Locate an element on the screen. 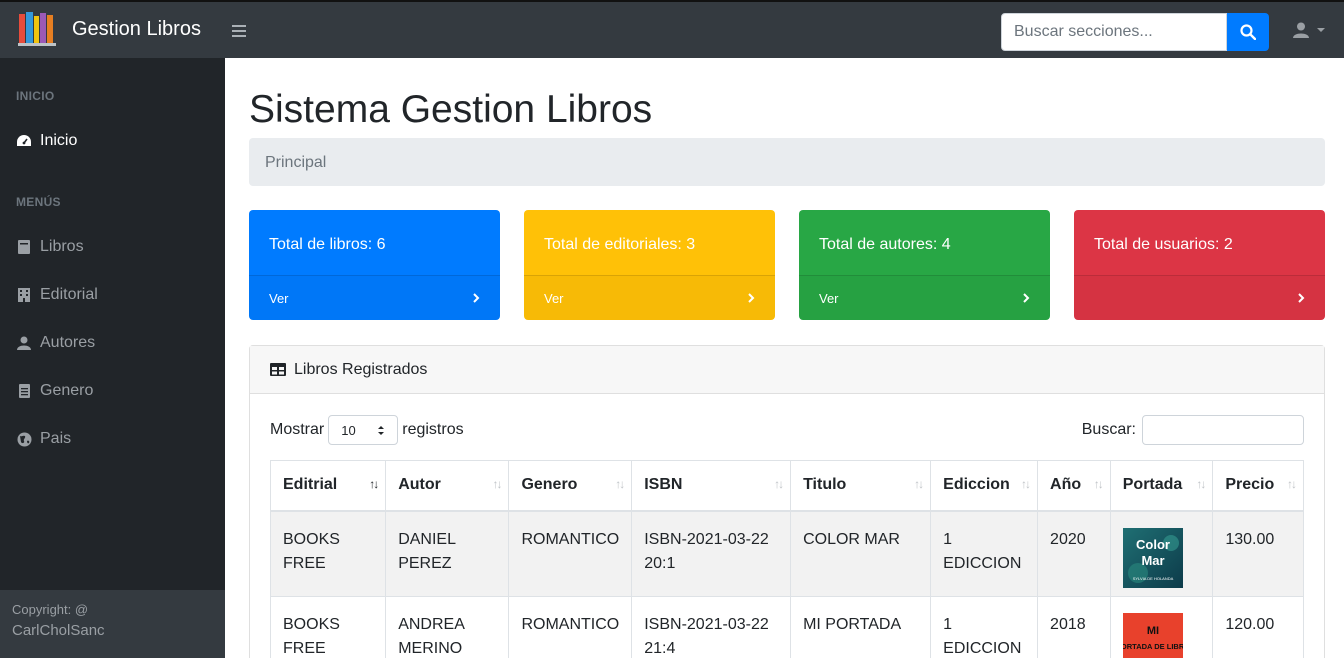 Image resolution: width=1344 pixels, height=658 pixels. search-icon is located at coordinates (1248, 32).